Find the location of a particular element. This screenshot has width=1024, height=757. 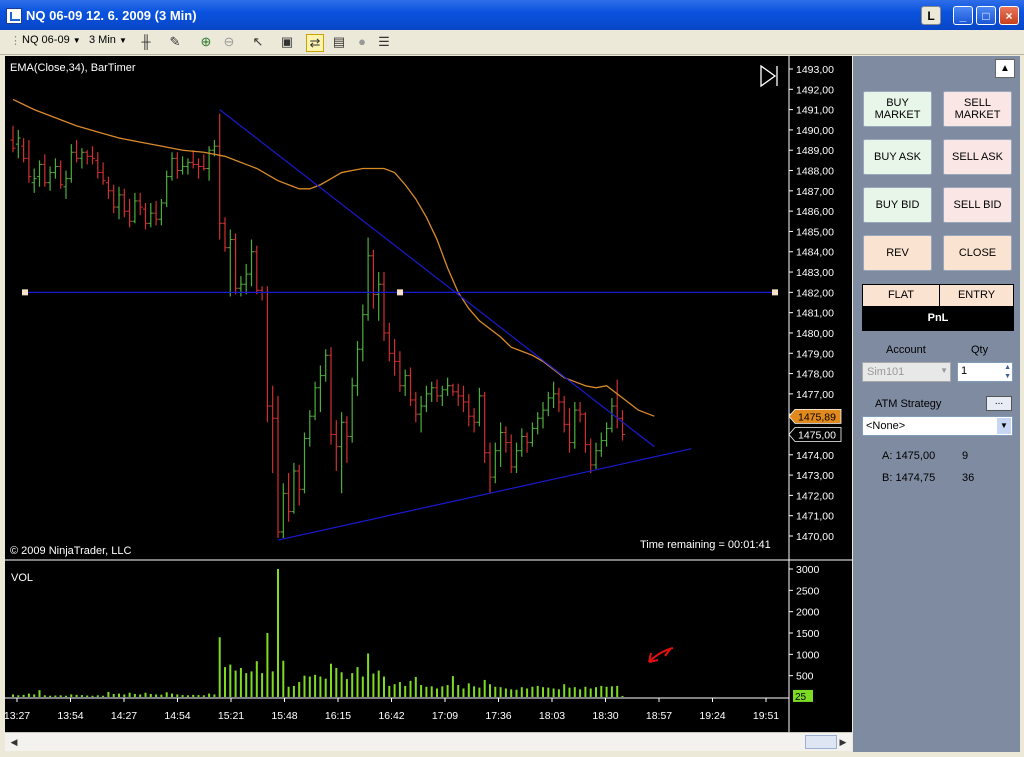

time-tick-label: 18:57 is located at coordinates (659, 716).